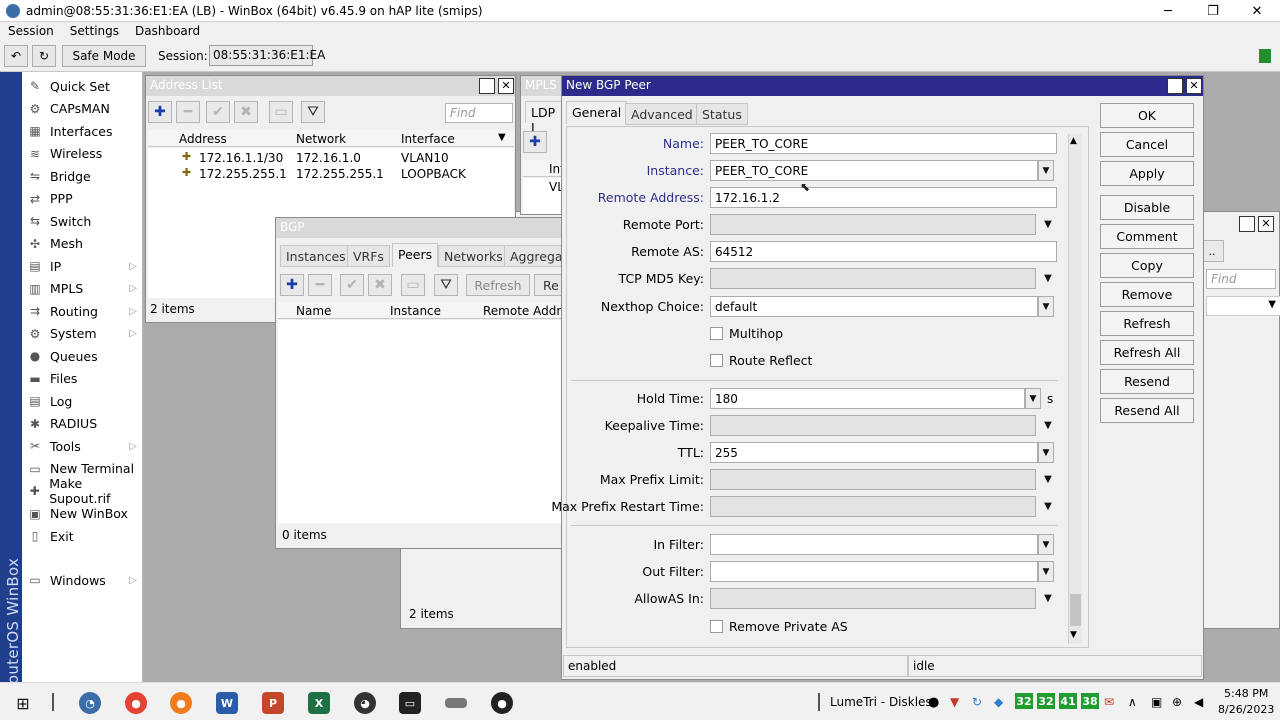 The image size is (1280, 720). What do you see at coordinates (1024, 701) in the screenshot?
I see `tray-counter-1: 32` at bounding box center [1024, 701].